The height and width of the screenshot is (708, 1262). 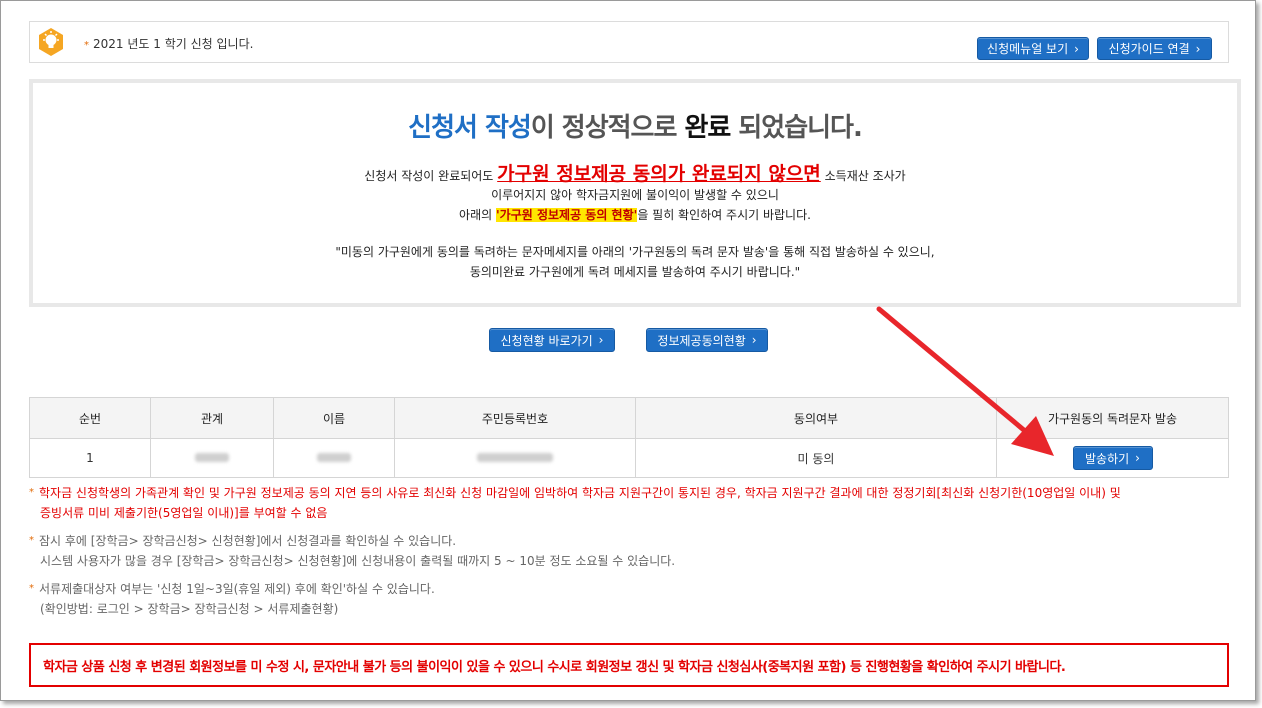 I want to click on cell-relation, so click(x=212, y=458).